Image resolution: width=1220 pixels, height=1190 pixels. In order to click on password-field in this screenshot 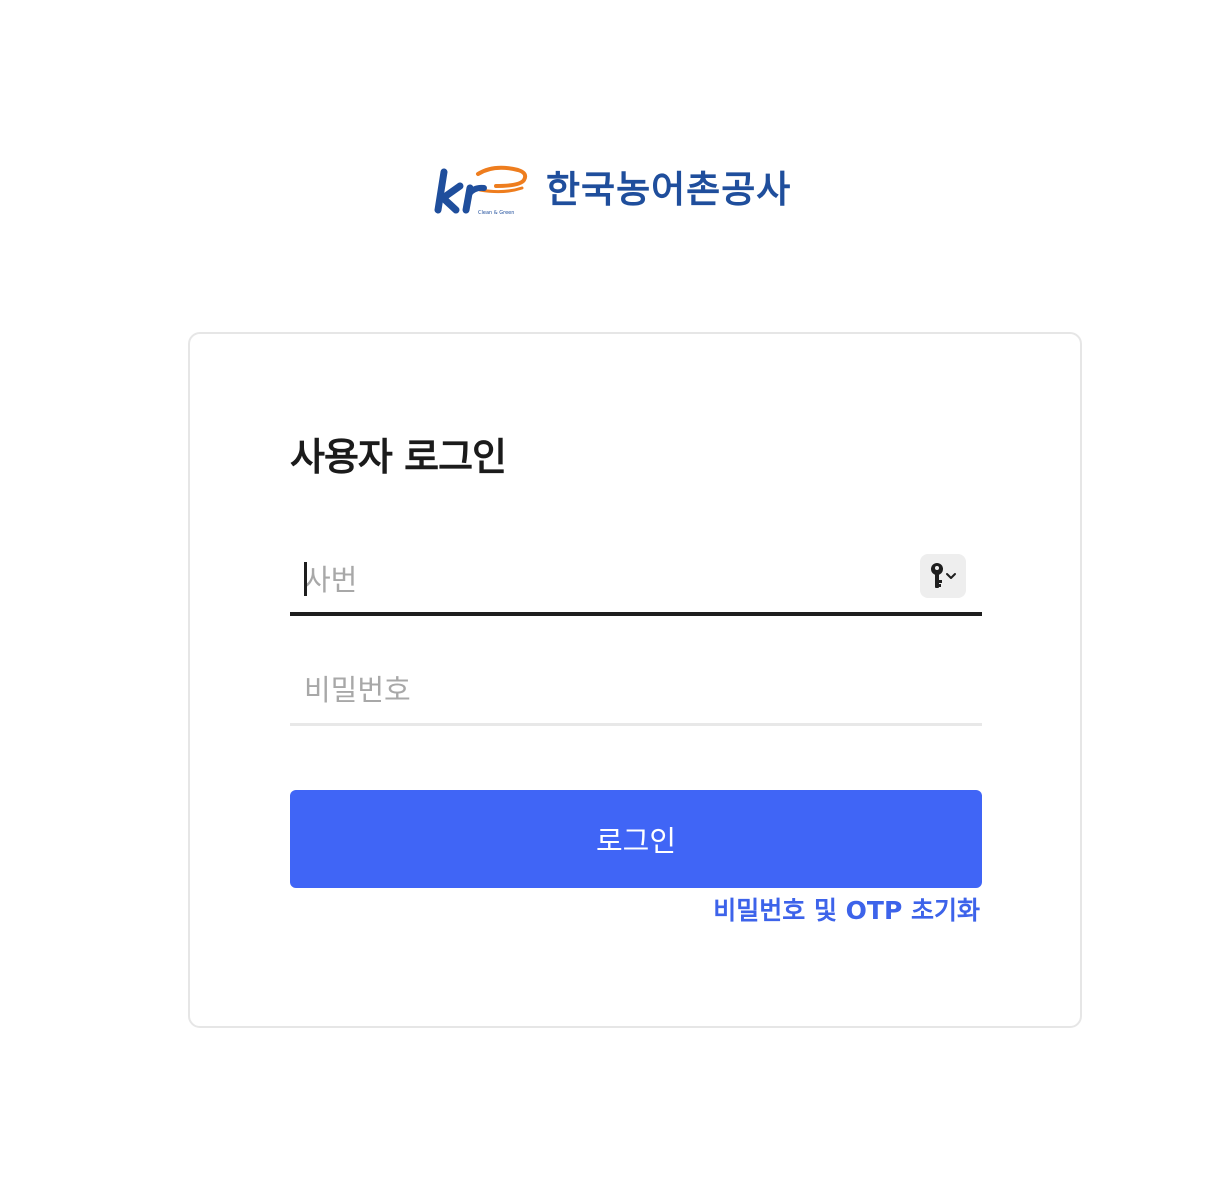, I will do `click(636, 694)`.